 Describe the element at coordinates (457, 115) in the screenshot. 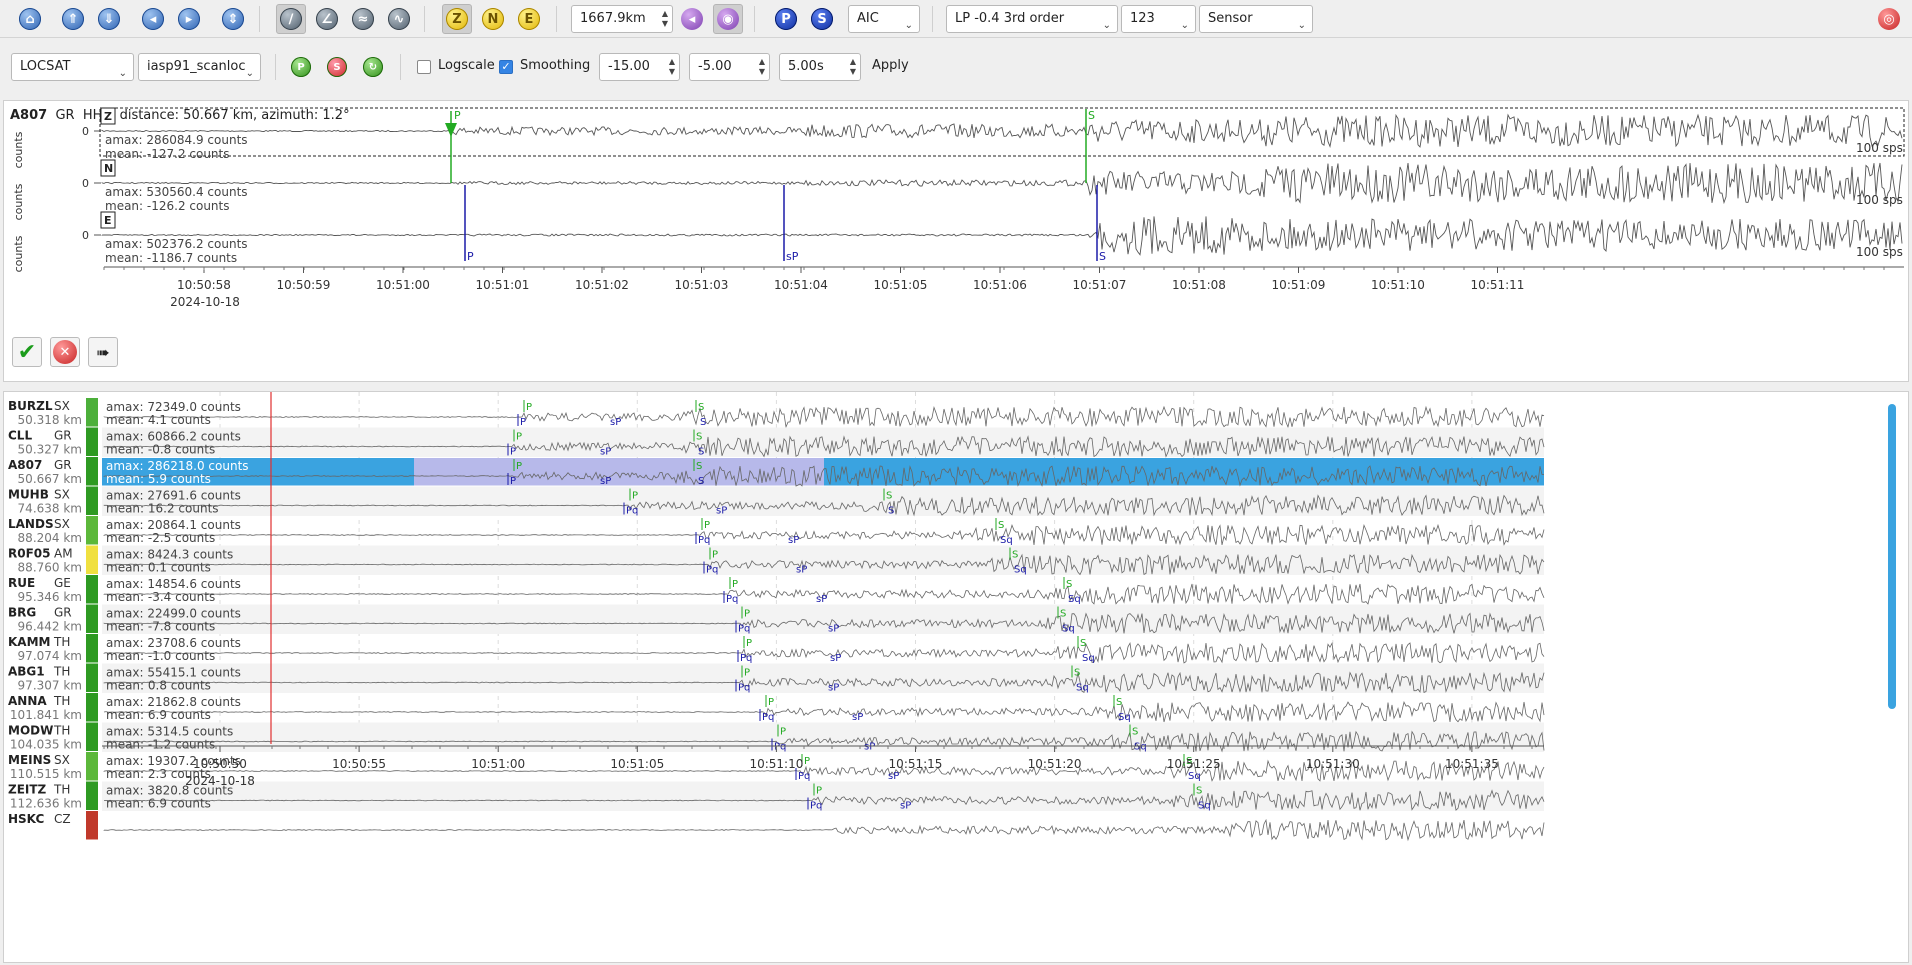

I see `pick-label: P` at that location.